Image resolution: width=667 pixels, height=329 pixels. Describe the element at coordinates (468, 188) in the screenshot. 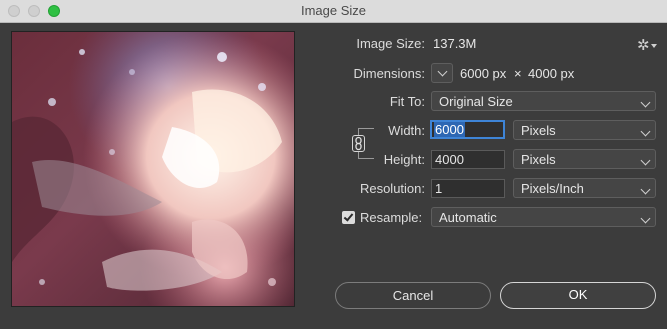

I see `resolution-input: 1` at that location.